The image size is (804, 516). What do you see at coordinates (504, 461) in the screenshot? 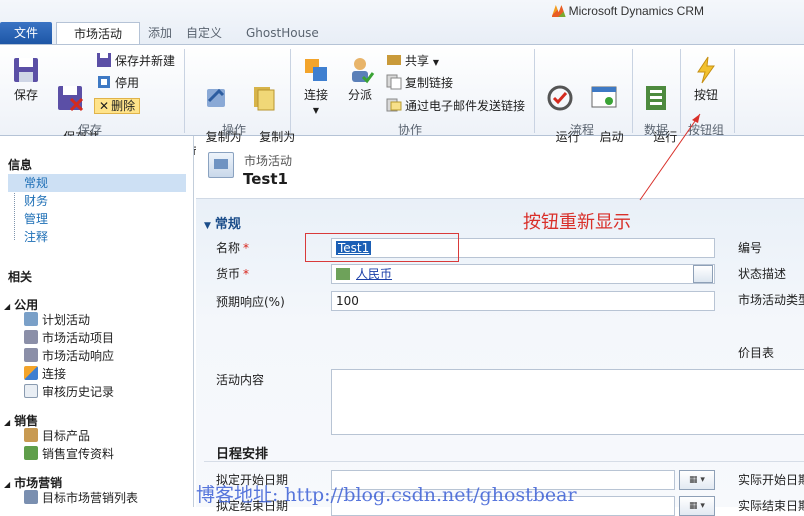
I see `section-divider` at bounding box center [504, 461].